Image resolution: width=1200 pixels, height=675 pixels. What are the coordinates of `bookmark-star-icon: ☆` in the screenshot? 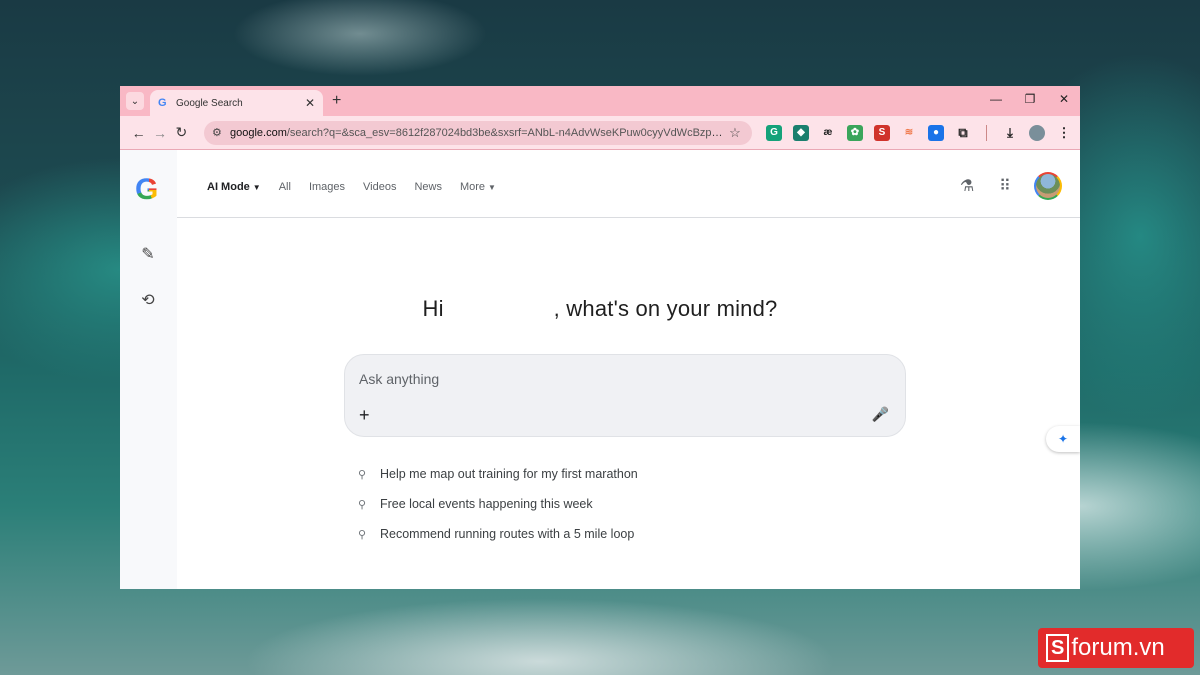 It's located at (735, 133).